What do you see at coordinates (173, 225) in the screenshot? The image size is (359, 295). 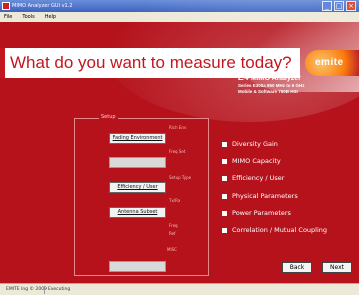 I see `setup-side-label: Freq` at bounding box center [173, 225].